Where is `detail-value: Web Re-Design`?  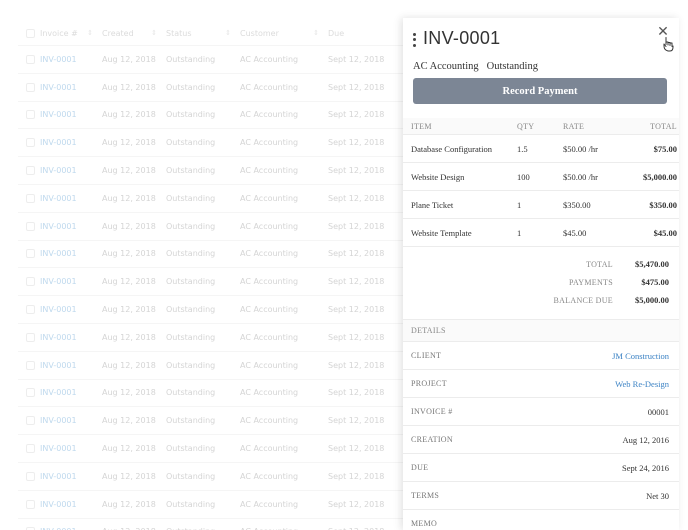 detail-value: Web Re-Design is located at coordinates (642, 384).